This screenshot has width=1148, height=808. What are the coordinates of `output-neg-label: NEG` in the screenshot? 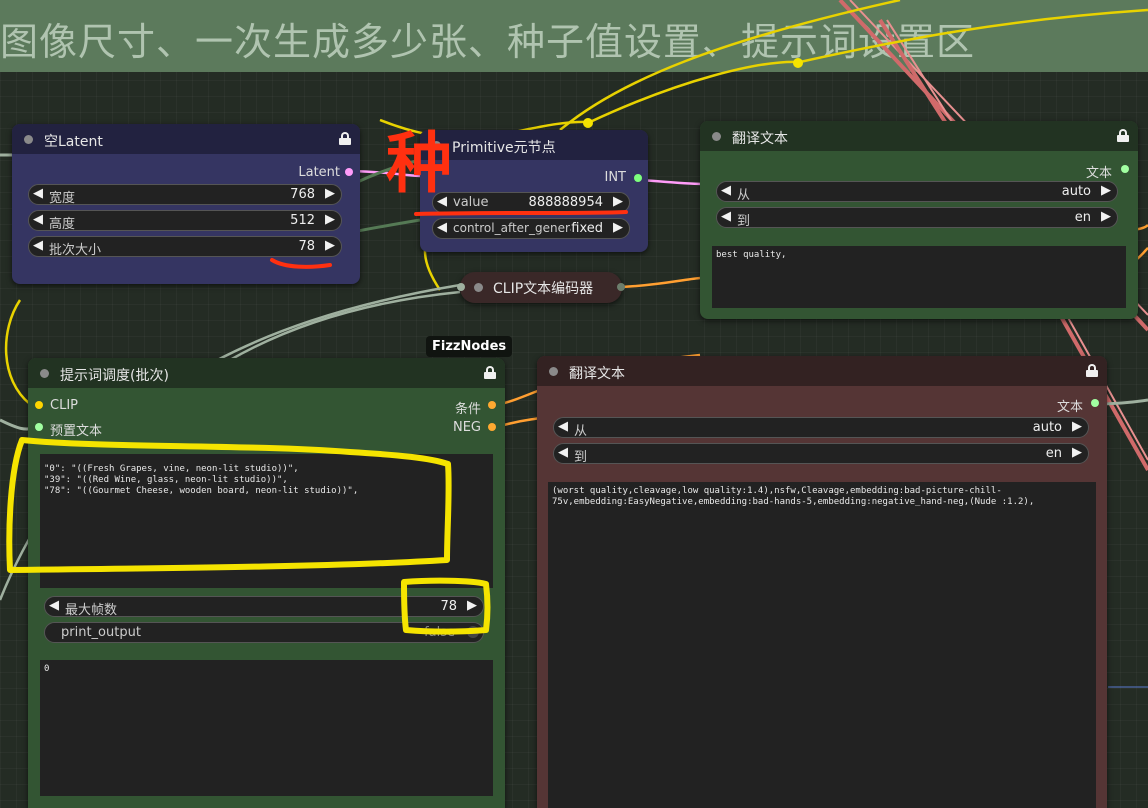 It's located at (466, 427).